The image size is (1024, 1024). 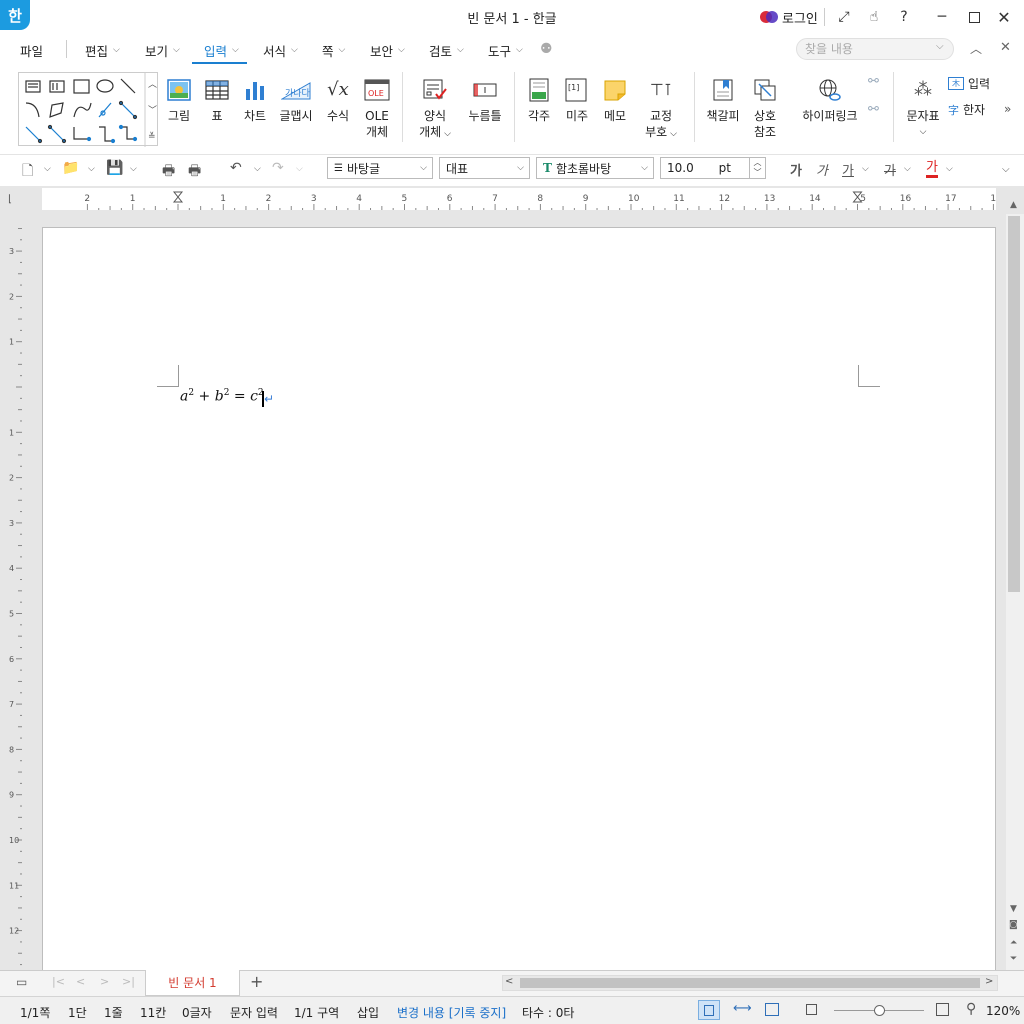 I want to click on vertical-scroll-thumb, so click(x=1014, y=404).